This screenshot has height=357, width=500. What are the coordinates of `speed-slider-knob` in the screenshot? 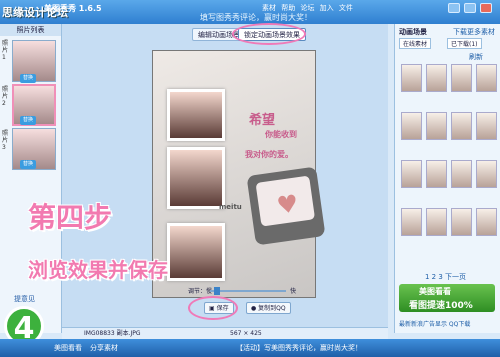 It's located at (217, 291).